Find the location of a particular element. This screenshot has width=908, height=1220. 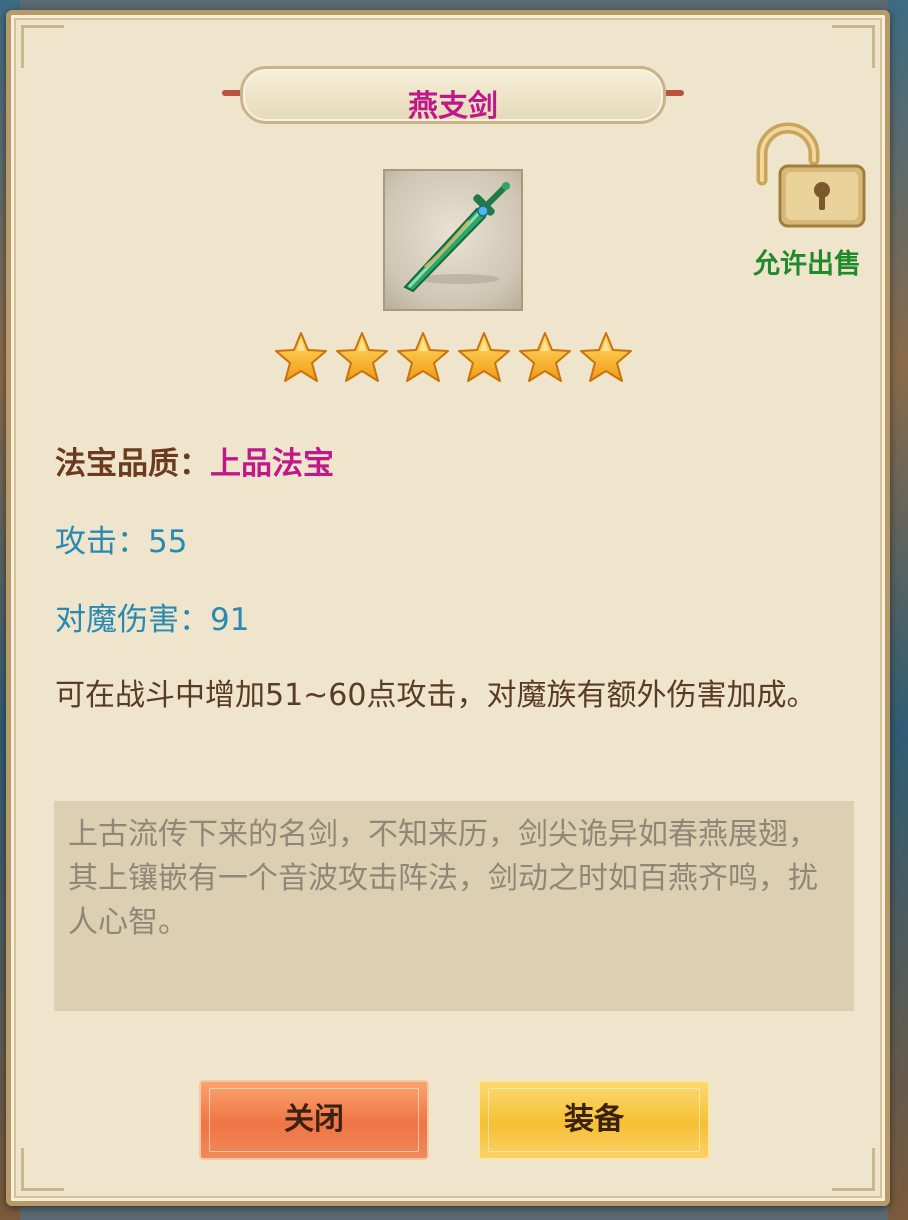

quality-label: 法宝品质： is located at coordinates (132, 464).